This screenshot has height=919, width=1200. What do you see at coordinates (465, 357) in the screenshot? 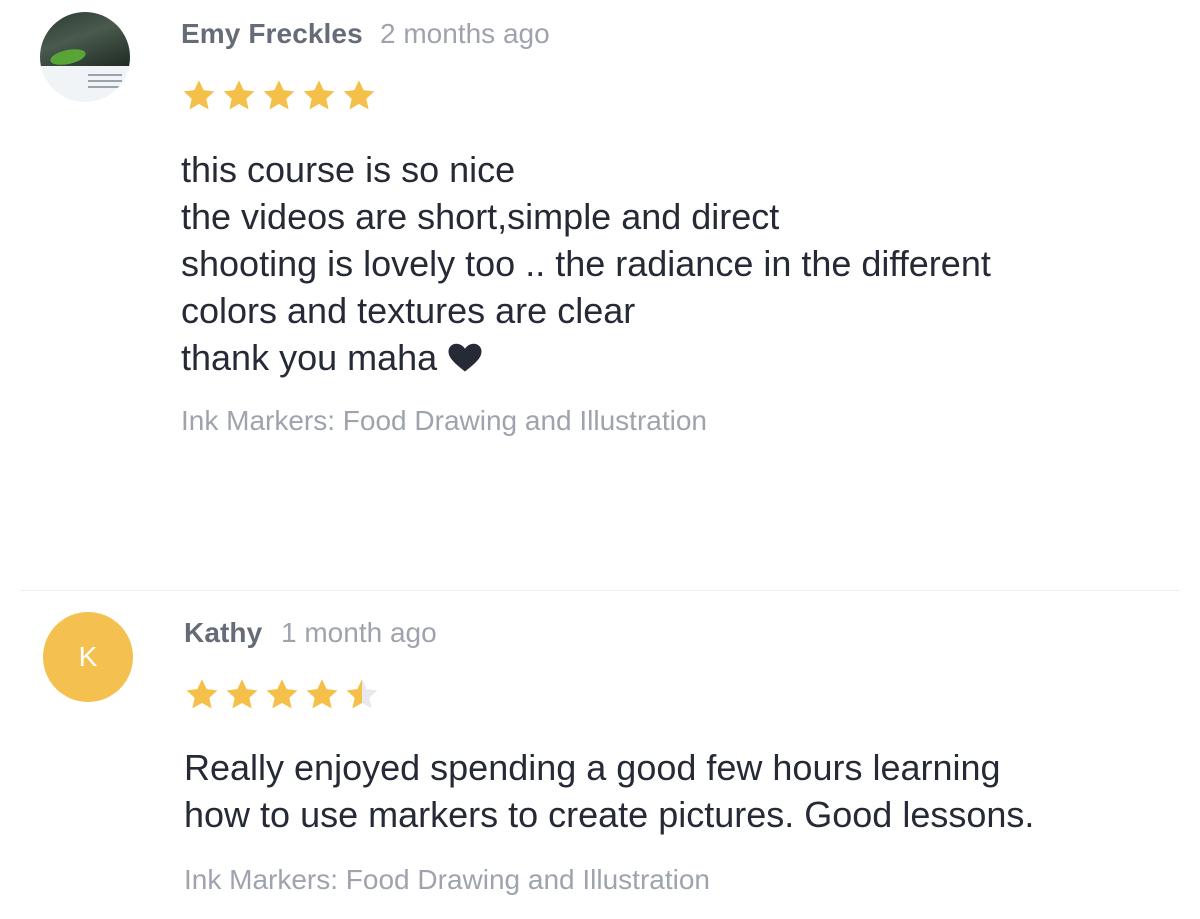
I see `heart-icon` at bounding box center [465, 357].